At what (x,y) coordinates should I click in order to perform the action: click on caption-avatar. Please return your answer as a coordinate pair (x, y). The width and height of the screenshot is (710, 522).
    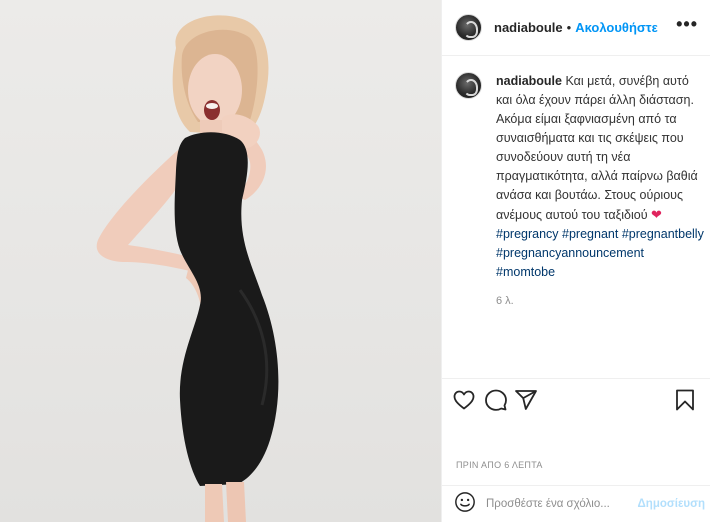
    Looking at the image, I should click on (468, 85).